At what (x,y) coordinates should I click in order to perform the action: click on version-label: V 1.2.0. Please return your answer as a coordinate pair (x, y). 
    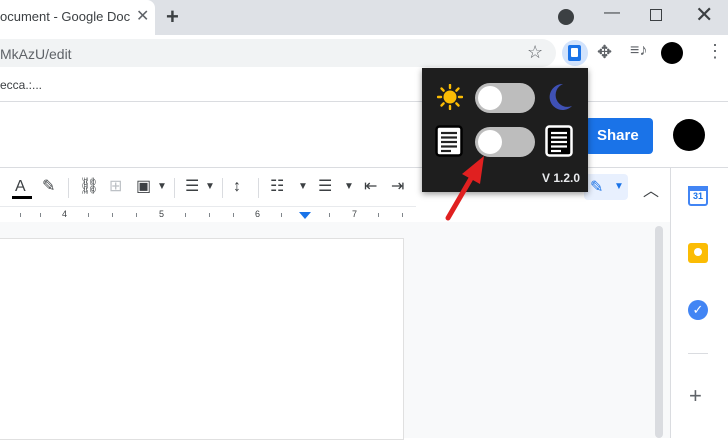
    Looking at the image, I should click on (561, 178).